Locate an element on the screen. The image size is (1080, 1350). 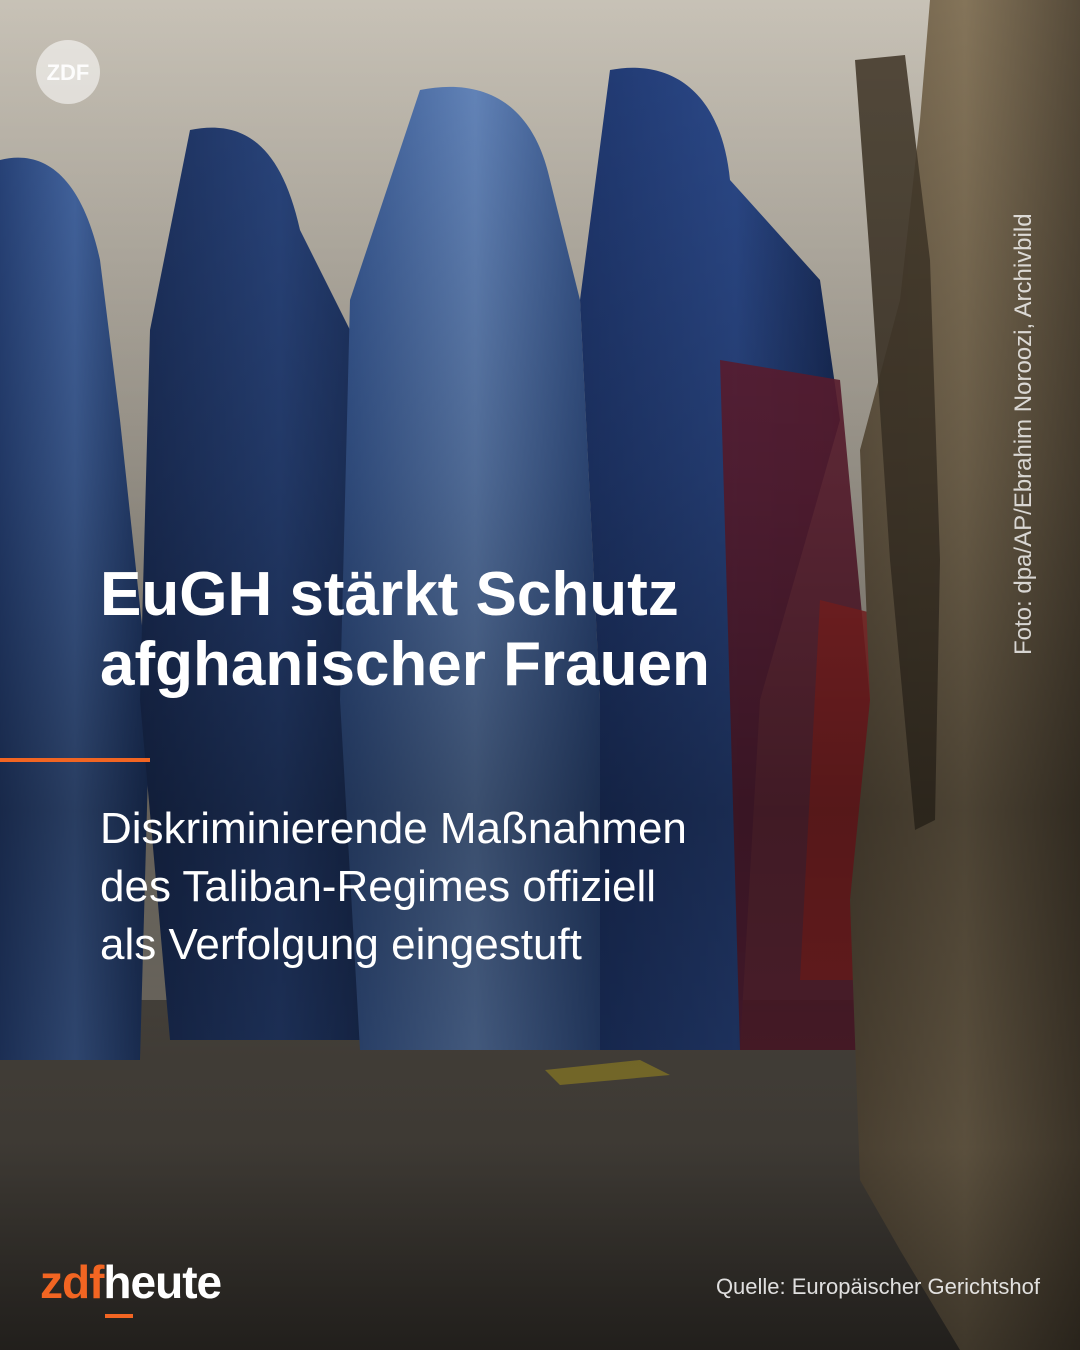
source-note: Quelle: Europäischer Gerichtshof is located at coordinates (877, 1286).